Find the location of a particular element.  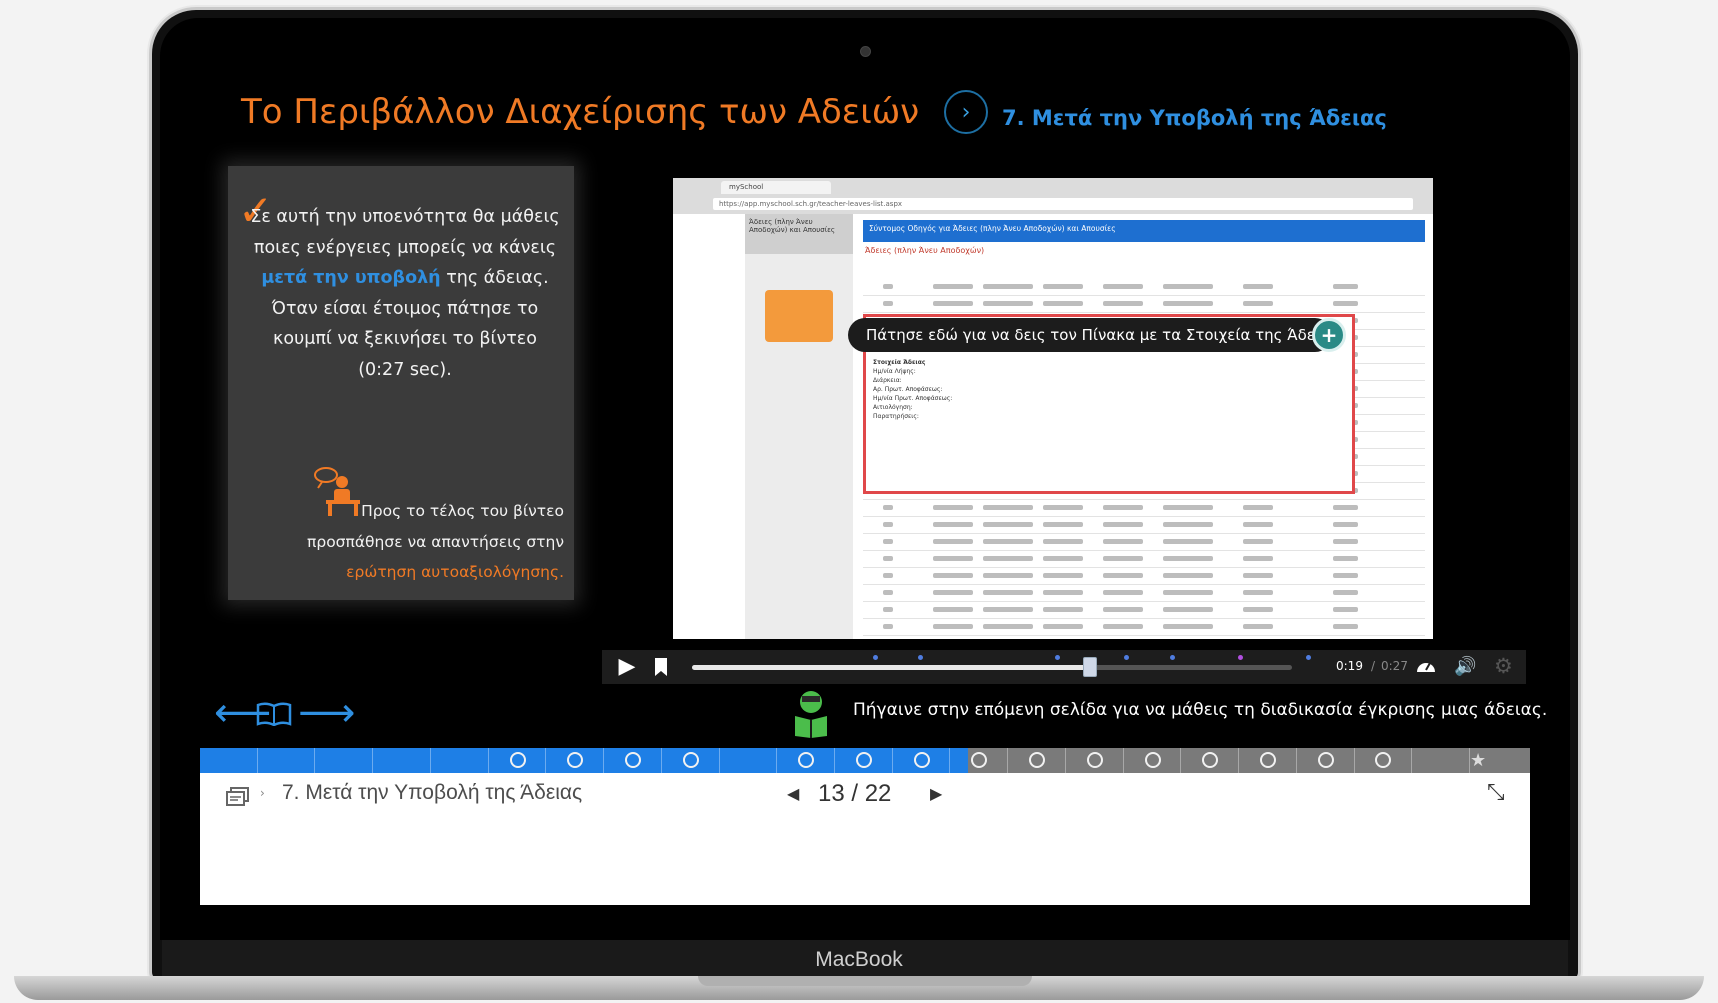

speedometer-icon is located at coordinates (1426, 666).